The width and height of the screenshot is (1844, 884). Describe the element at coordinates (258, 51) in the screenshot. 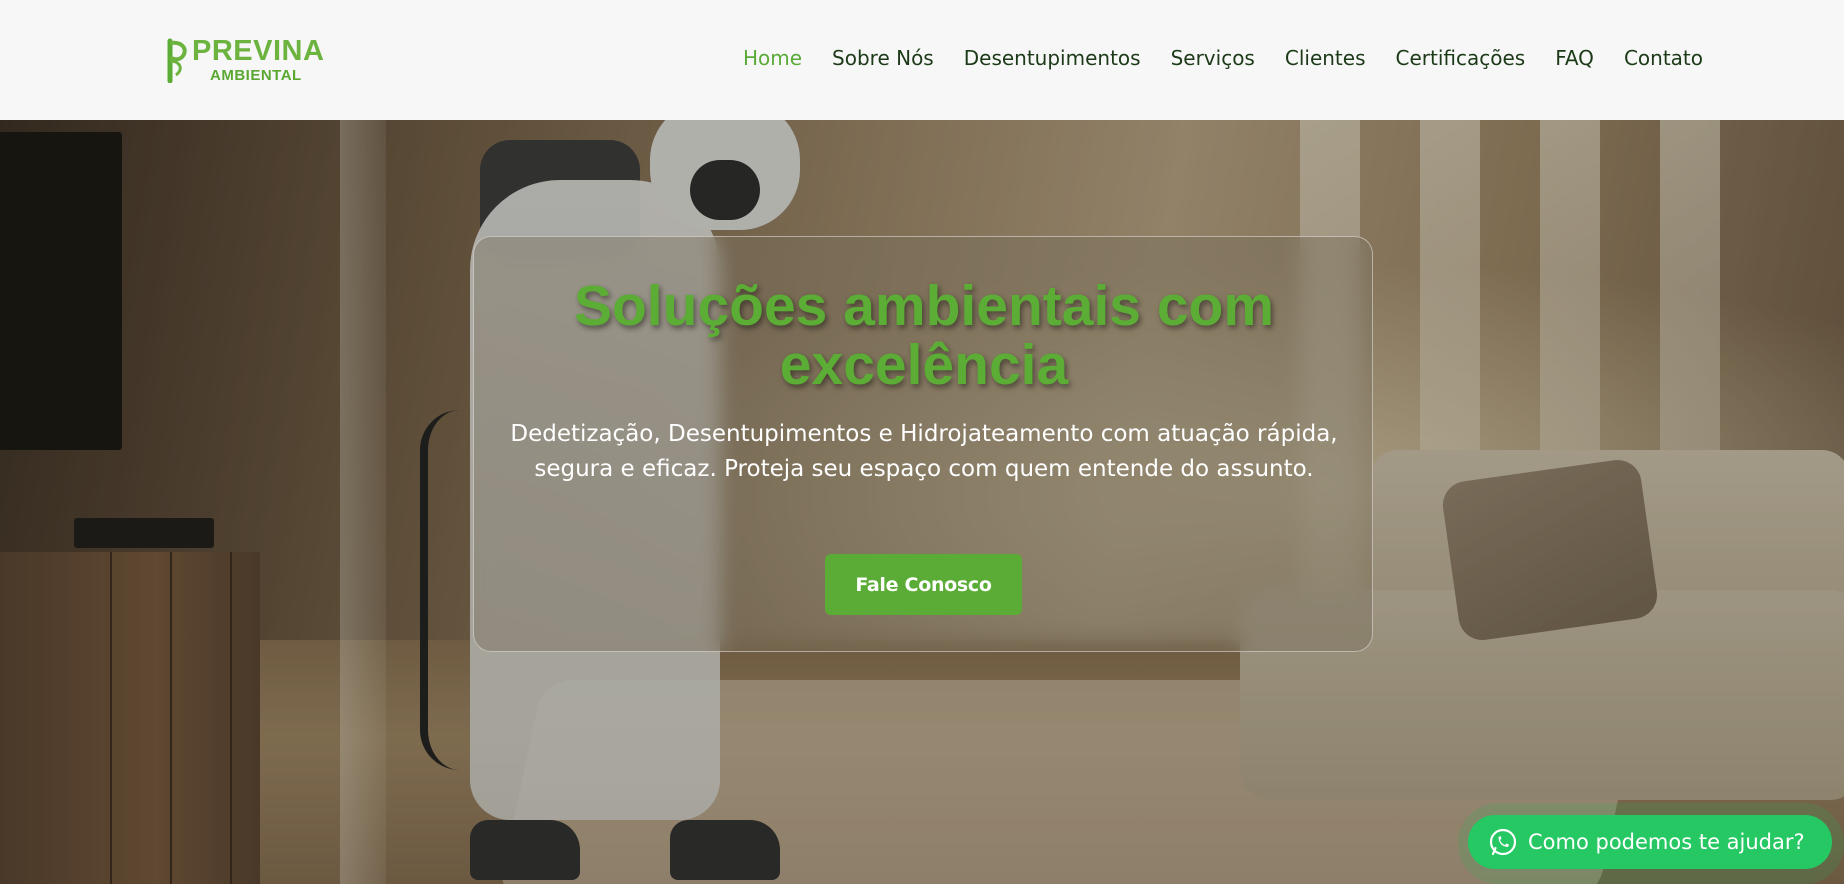

I see `brand-name: PREVINA` at that location.